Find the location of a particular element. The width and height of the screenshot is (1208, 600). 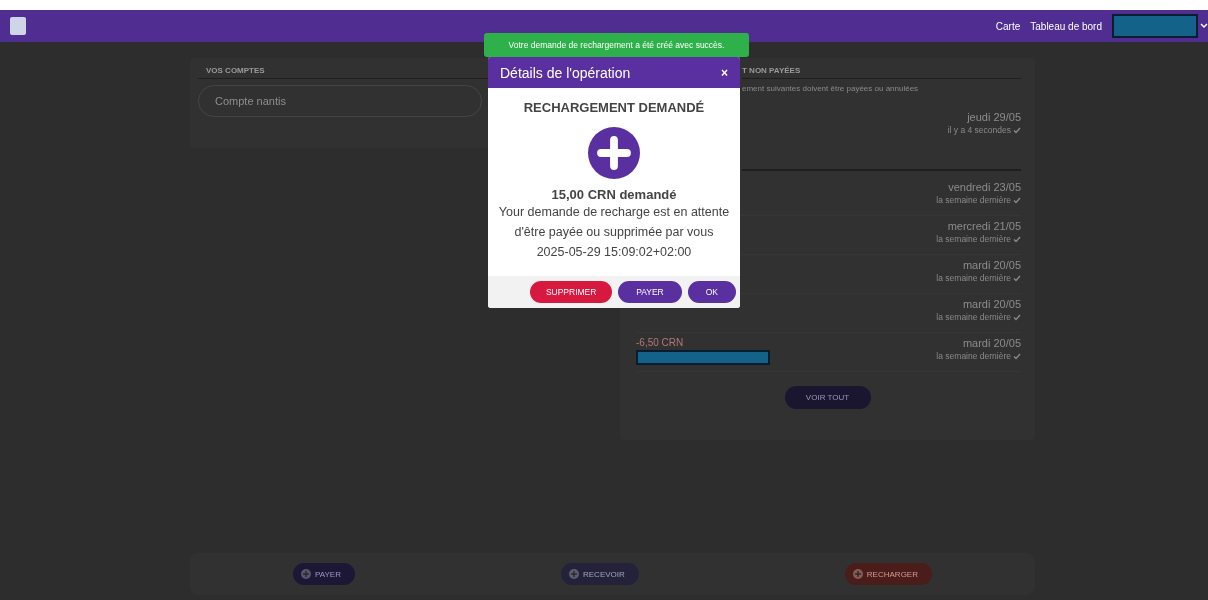

nav-link: Tableau de bord is located at coordinates (1066, 26).